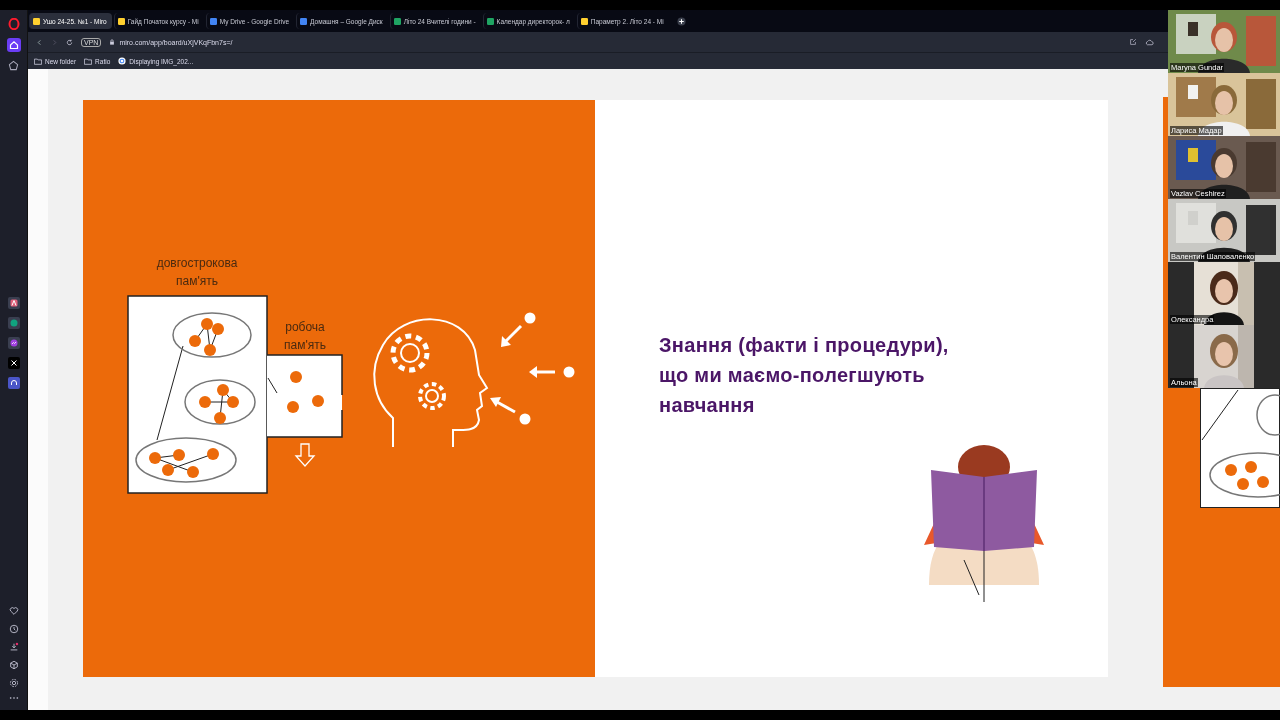 The height and width of the screenshot is (720, 1280). What do you see at coordinates (197, 263) in the screenshot?
I see `diagram-label: довгострокова` at bounding box center [197, 263].